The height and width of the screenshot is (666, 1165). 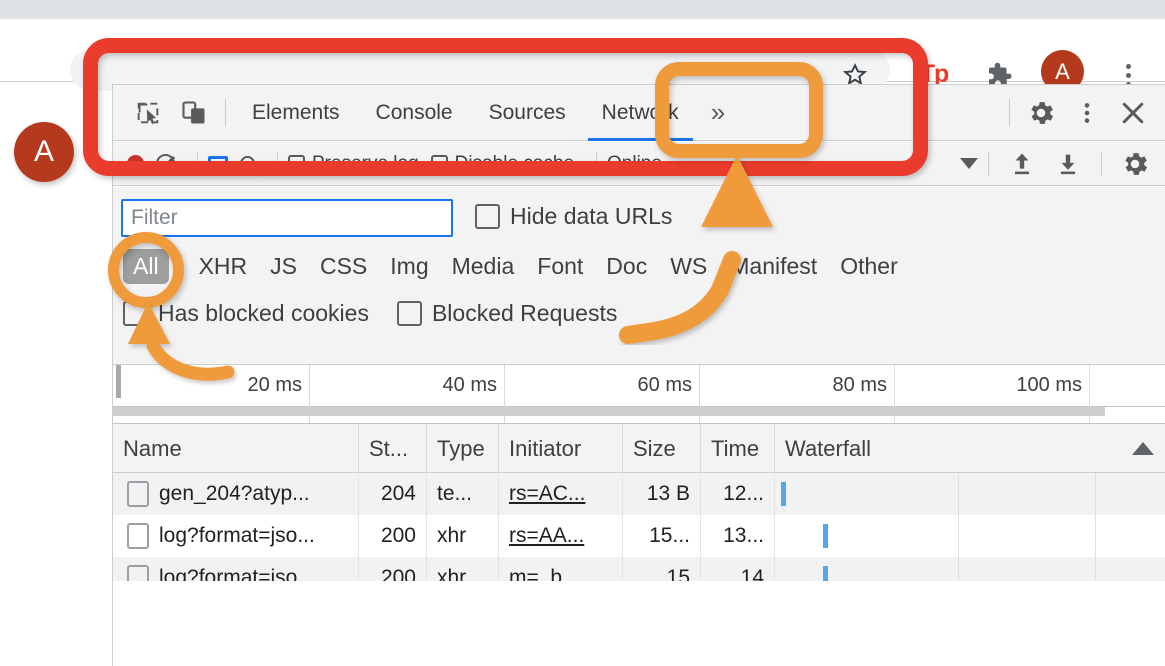 What do you see at coordinates (409, 313) in the screenshot?
I see `blocked-requests-checkbox` at bounding box center [409, 313].